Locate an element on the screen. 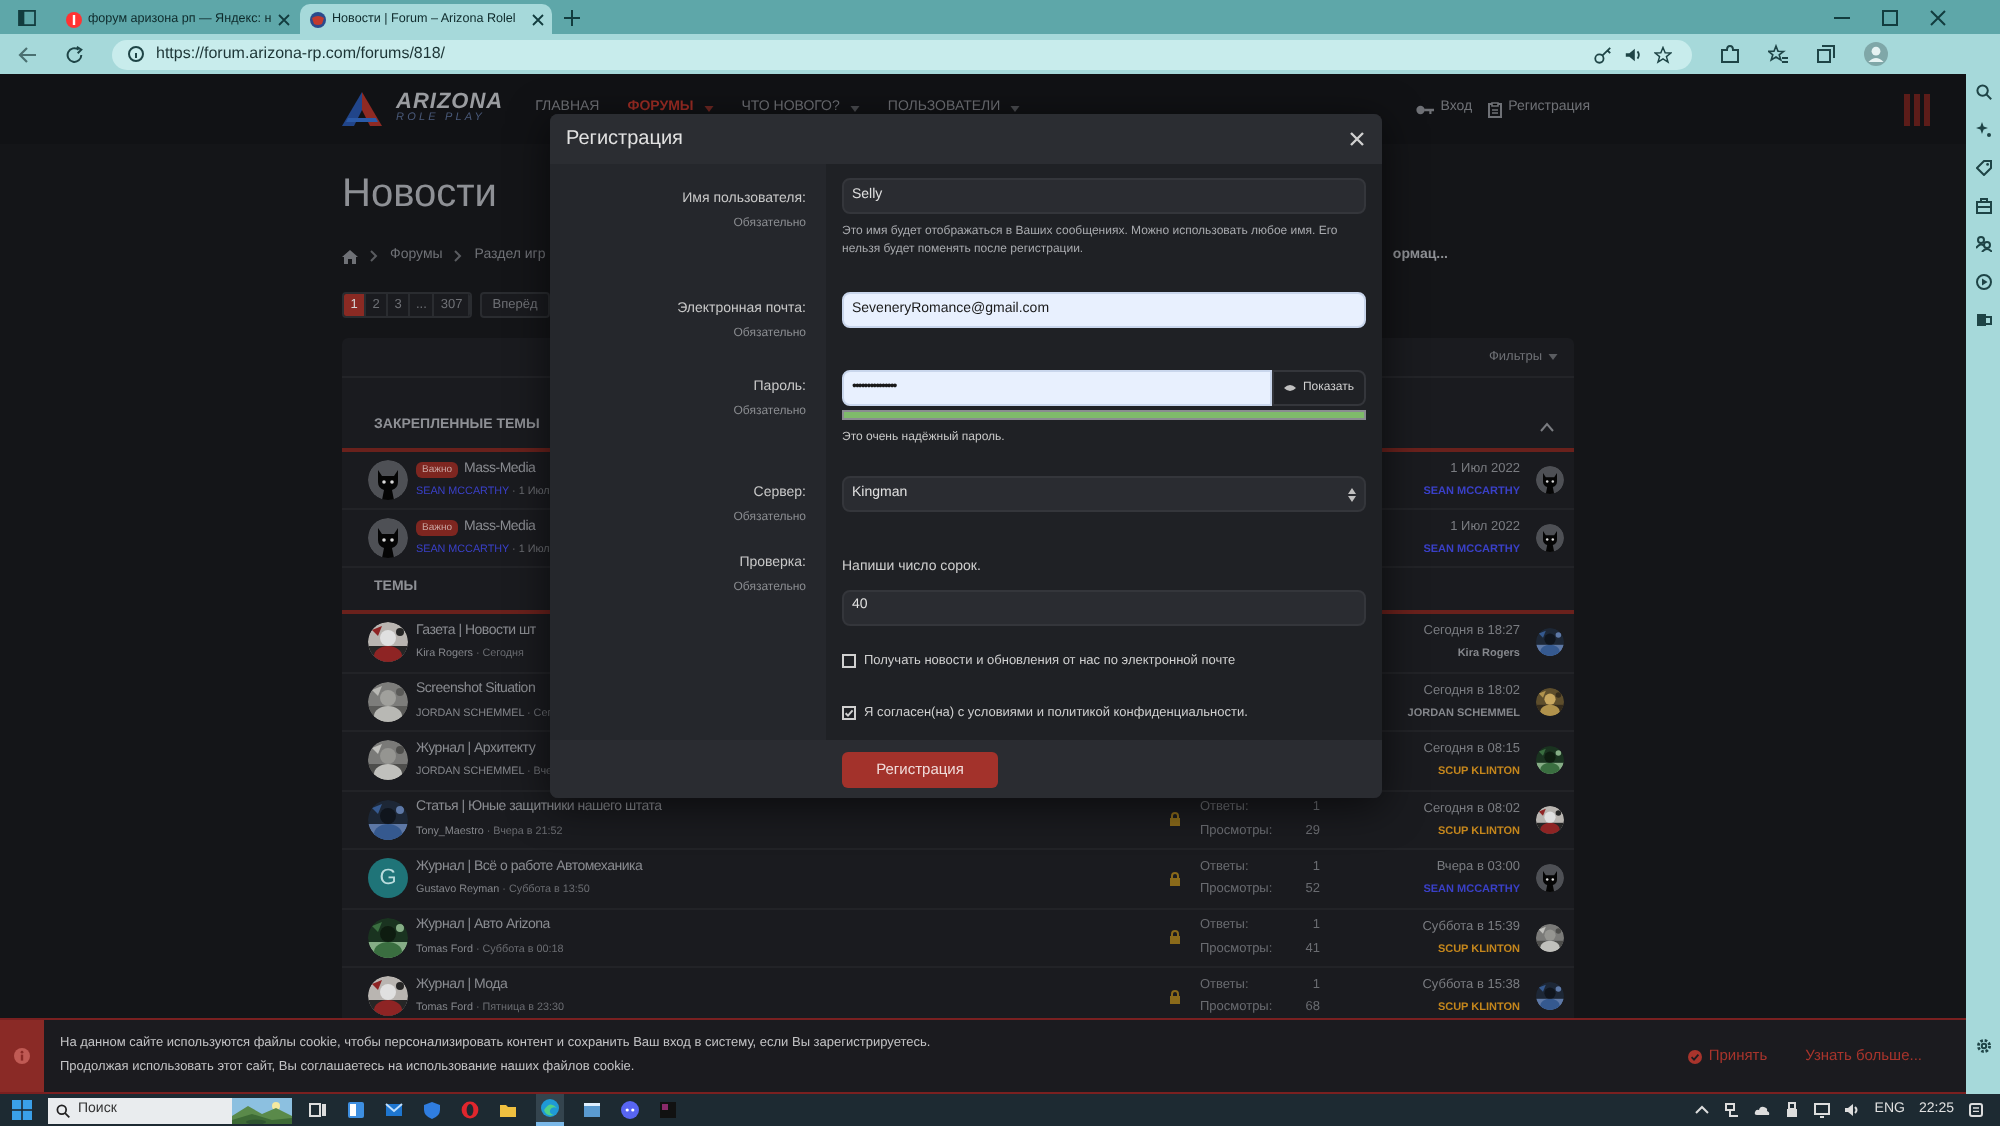  eye-icon is located at coordinates (1290, 388).